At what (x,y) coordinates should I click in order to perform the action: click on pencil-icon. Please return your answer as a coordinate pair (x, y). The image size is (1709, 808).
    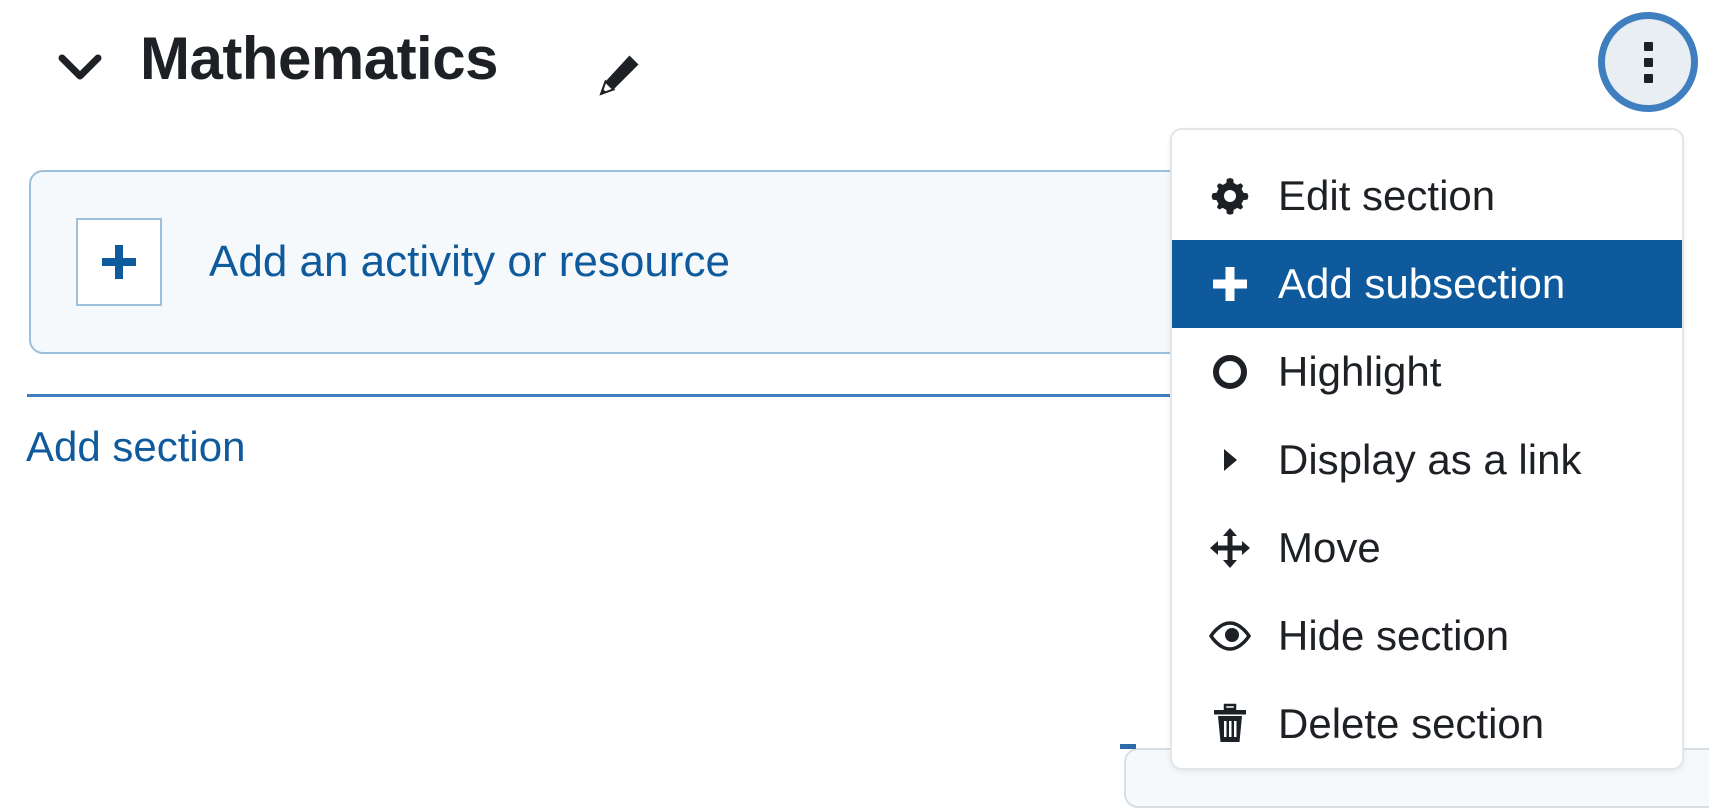
    Looking at the image, I should click on (619, 75).